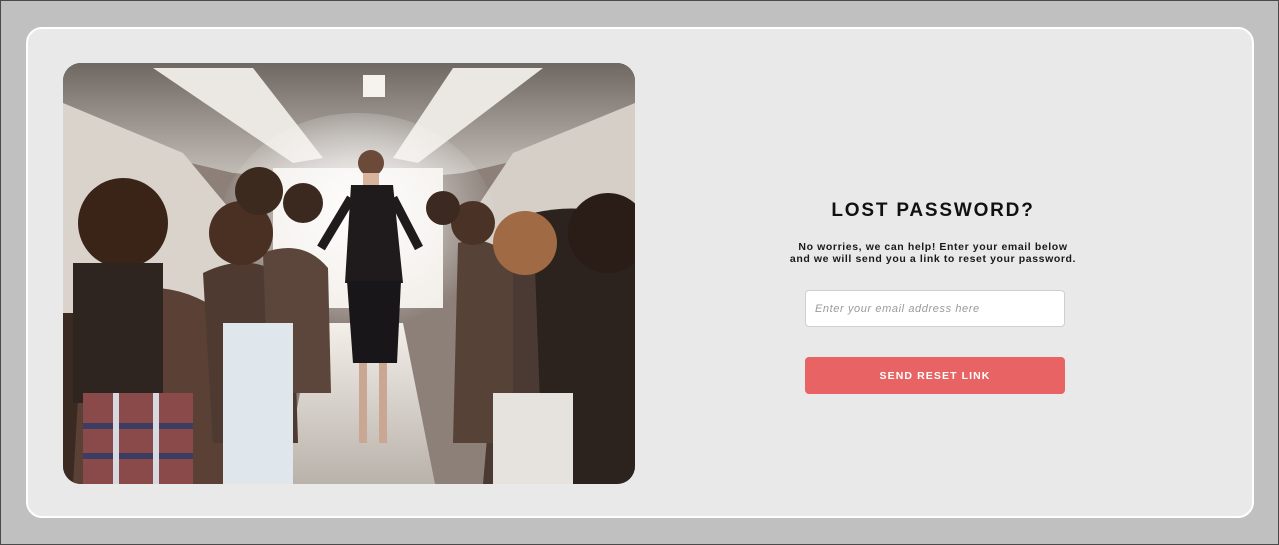  Describe the element at coordinates (933, 210) in the screenshot. I see `page-title: LOST PASSWORD?` at that location.